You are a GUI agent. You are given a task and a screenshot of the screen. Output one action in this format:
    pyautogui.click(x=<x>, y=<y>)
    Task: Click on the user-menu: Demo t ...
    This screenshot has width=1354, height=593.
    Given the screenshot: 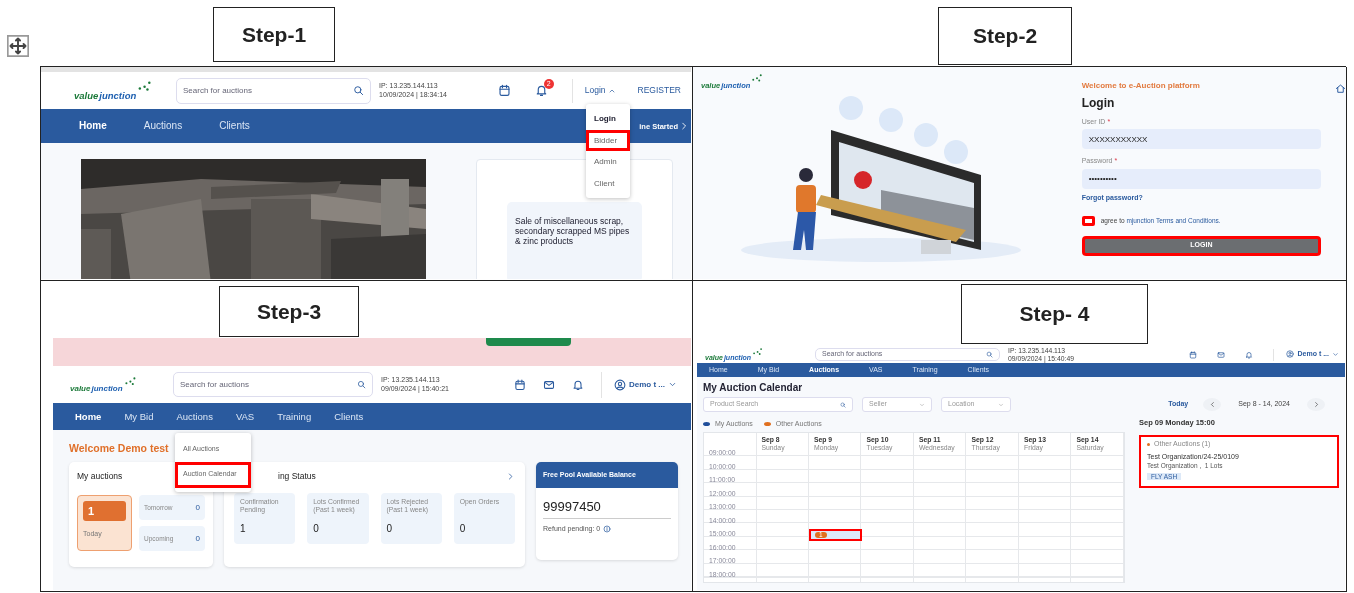 What is the action you would take?
    pyautogui.click(x=645, y=384)
    